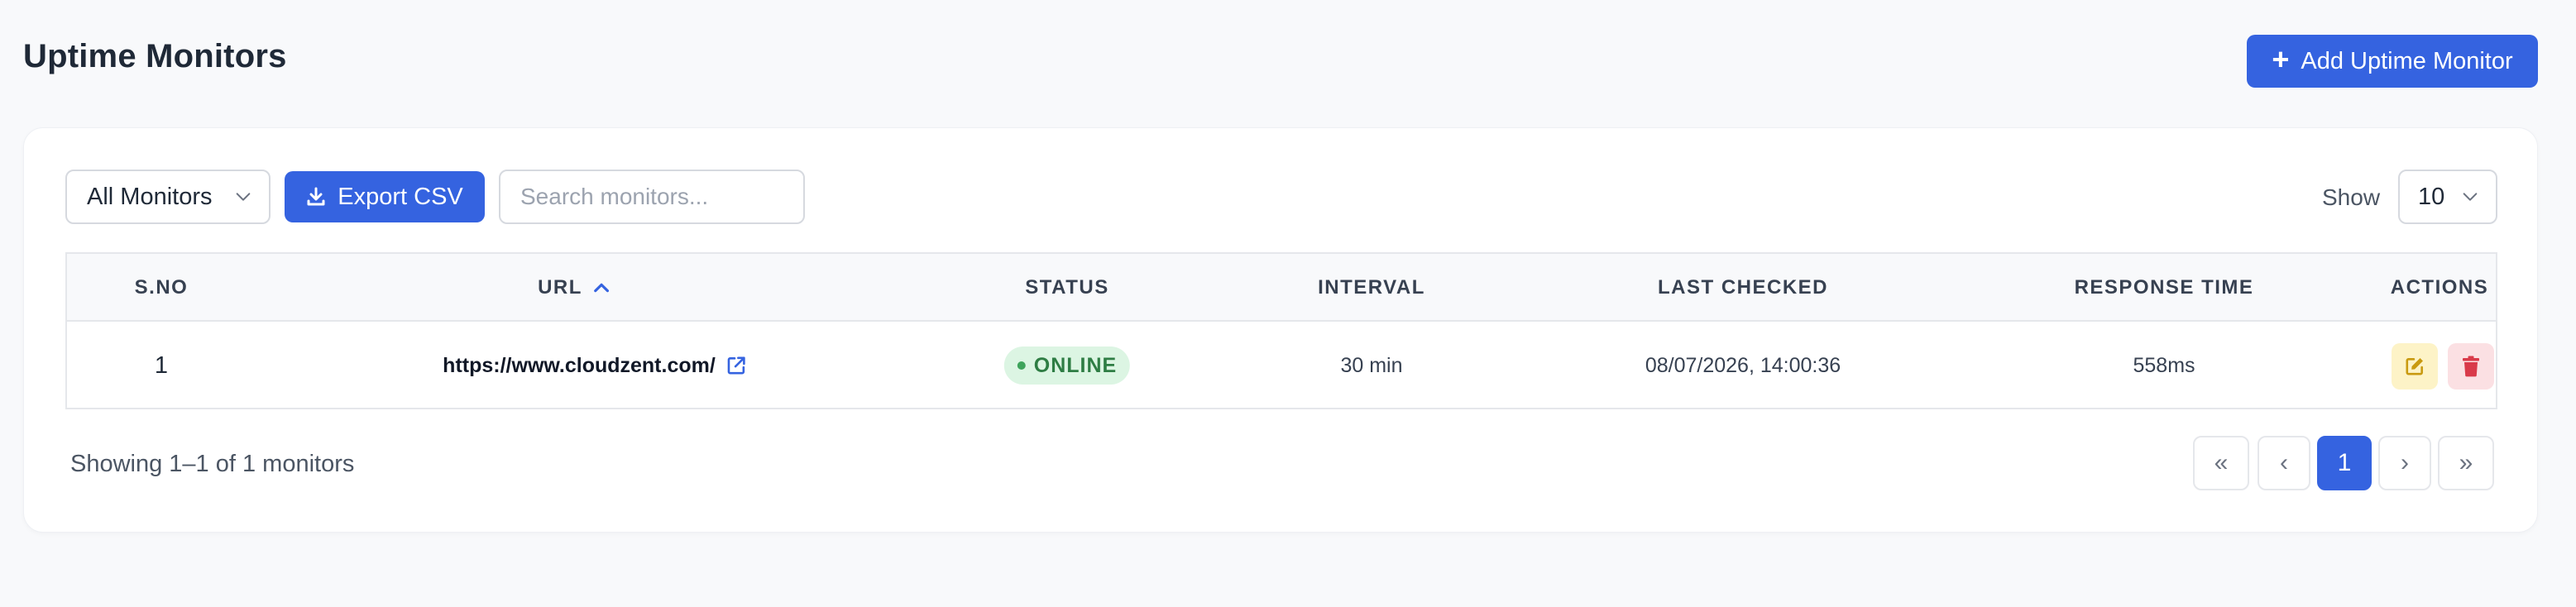 The height and width of the screenshot is (607, 2576). Describe the element at coordinates (601, 288) in the screenshot. I see `chevron-up-icon` at that location.